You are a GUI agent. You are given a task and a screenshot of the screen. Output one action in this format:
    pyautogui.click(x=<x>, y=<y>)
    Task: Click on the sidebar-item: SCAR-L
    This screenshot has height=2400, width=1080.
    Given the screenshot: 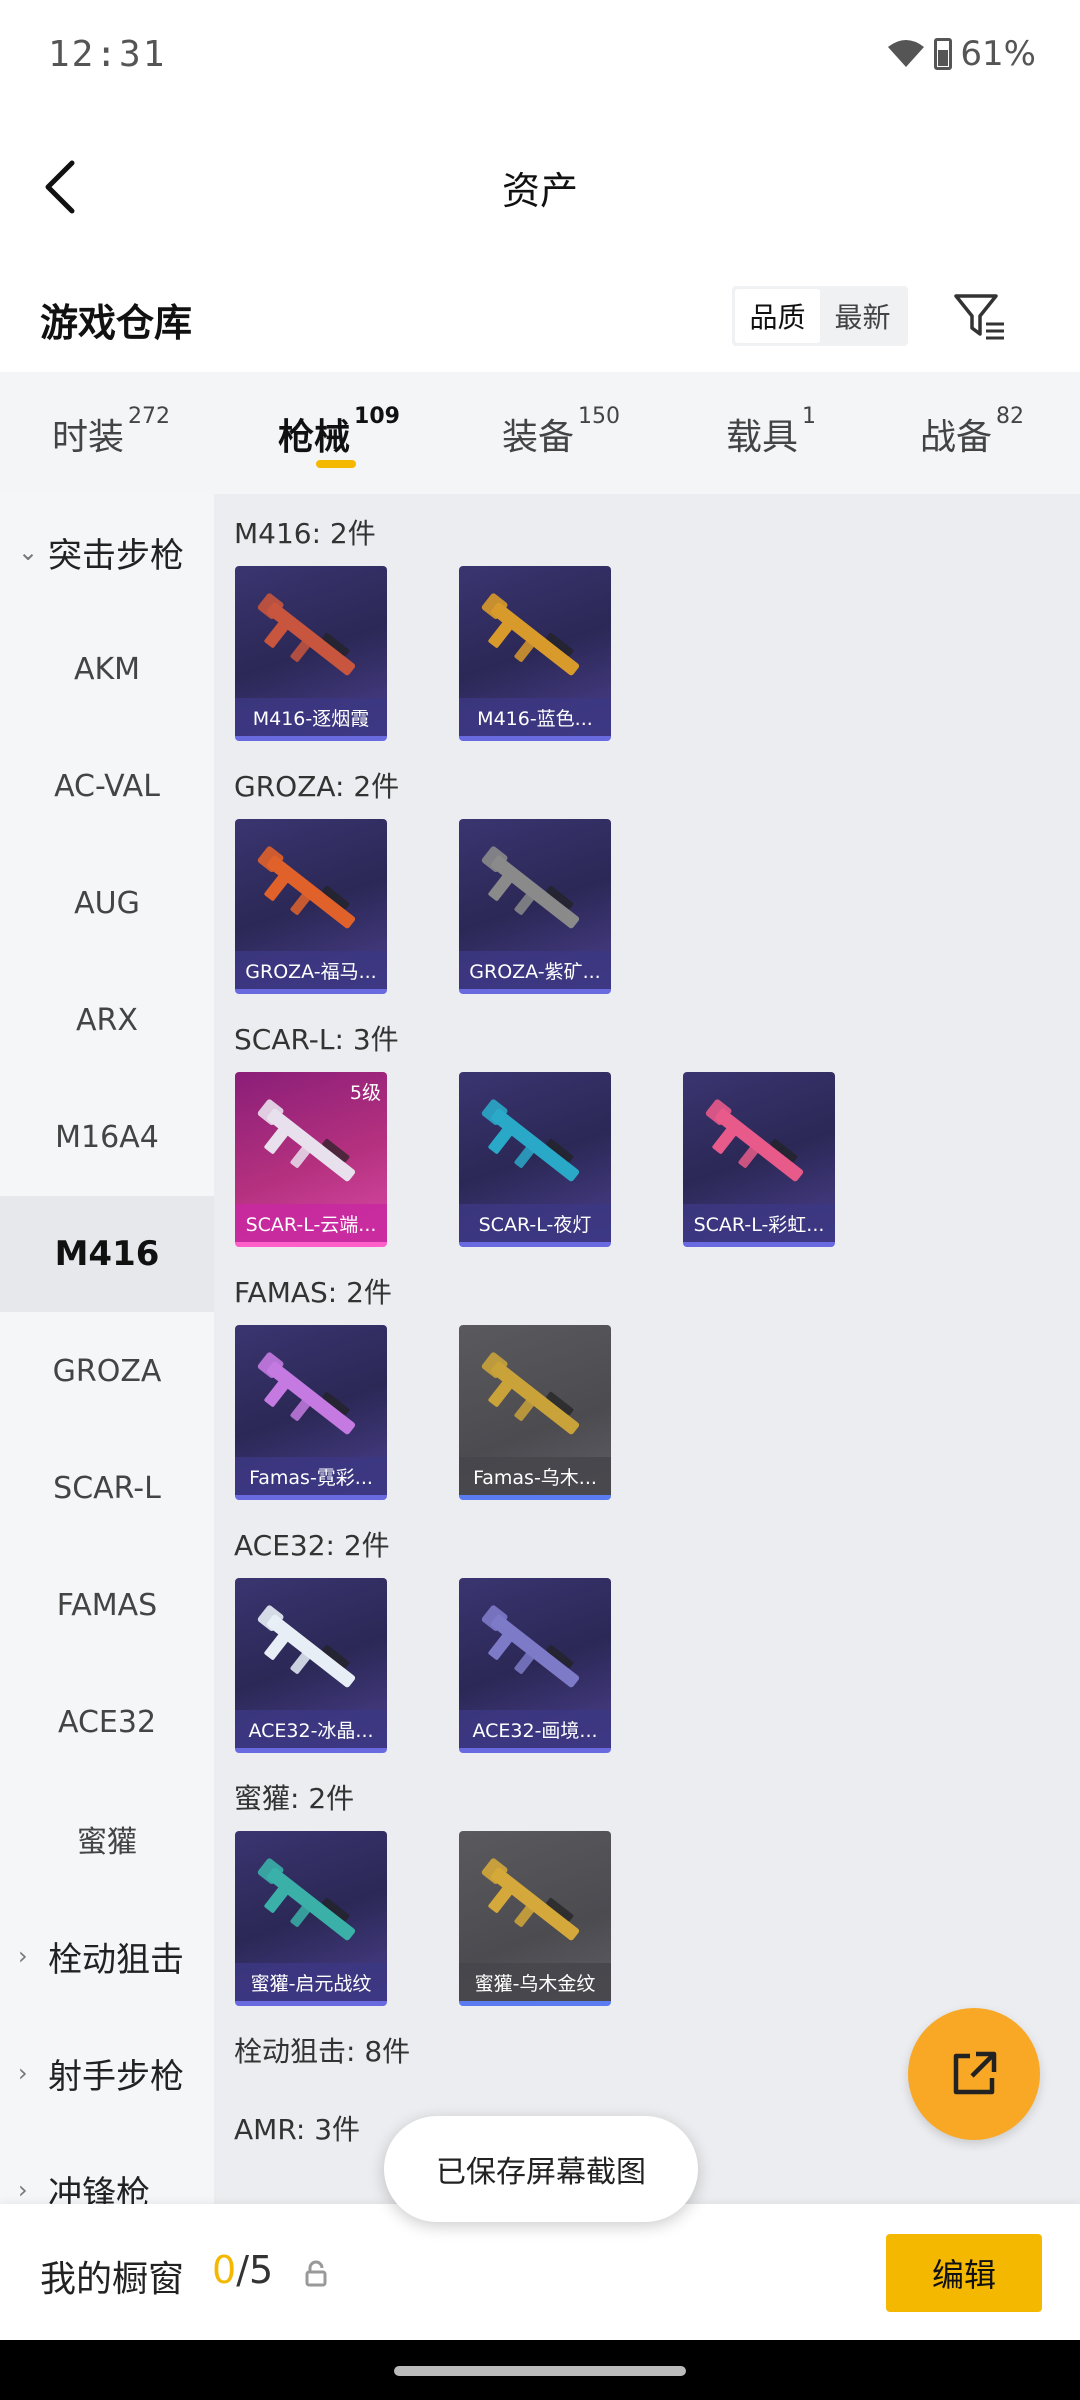 What is the action you would take?
    pyautogui.click(x=107, y=1488)
    